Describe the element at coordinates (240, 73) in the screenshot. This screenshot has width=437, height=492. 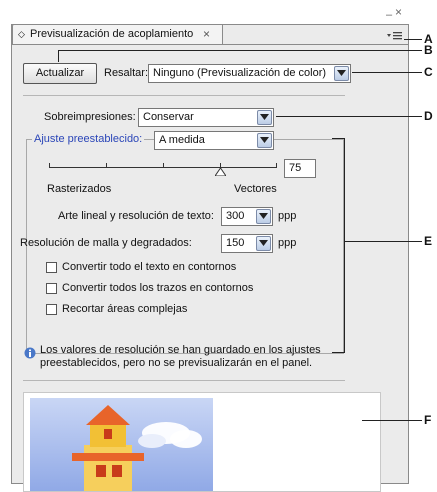
I see `highlight-select-value: Ninguno (Previsualización de color)` at that location.